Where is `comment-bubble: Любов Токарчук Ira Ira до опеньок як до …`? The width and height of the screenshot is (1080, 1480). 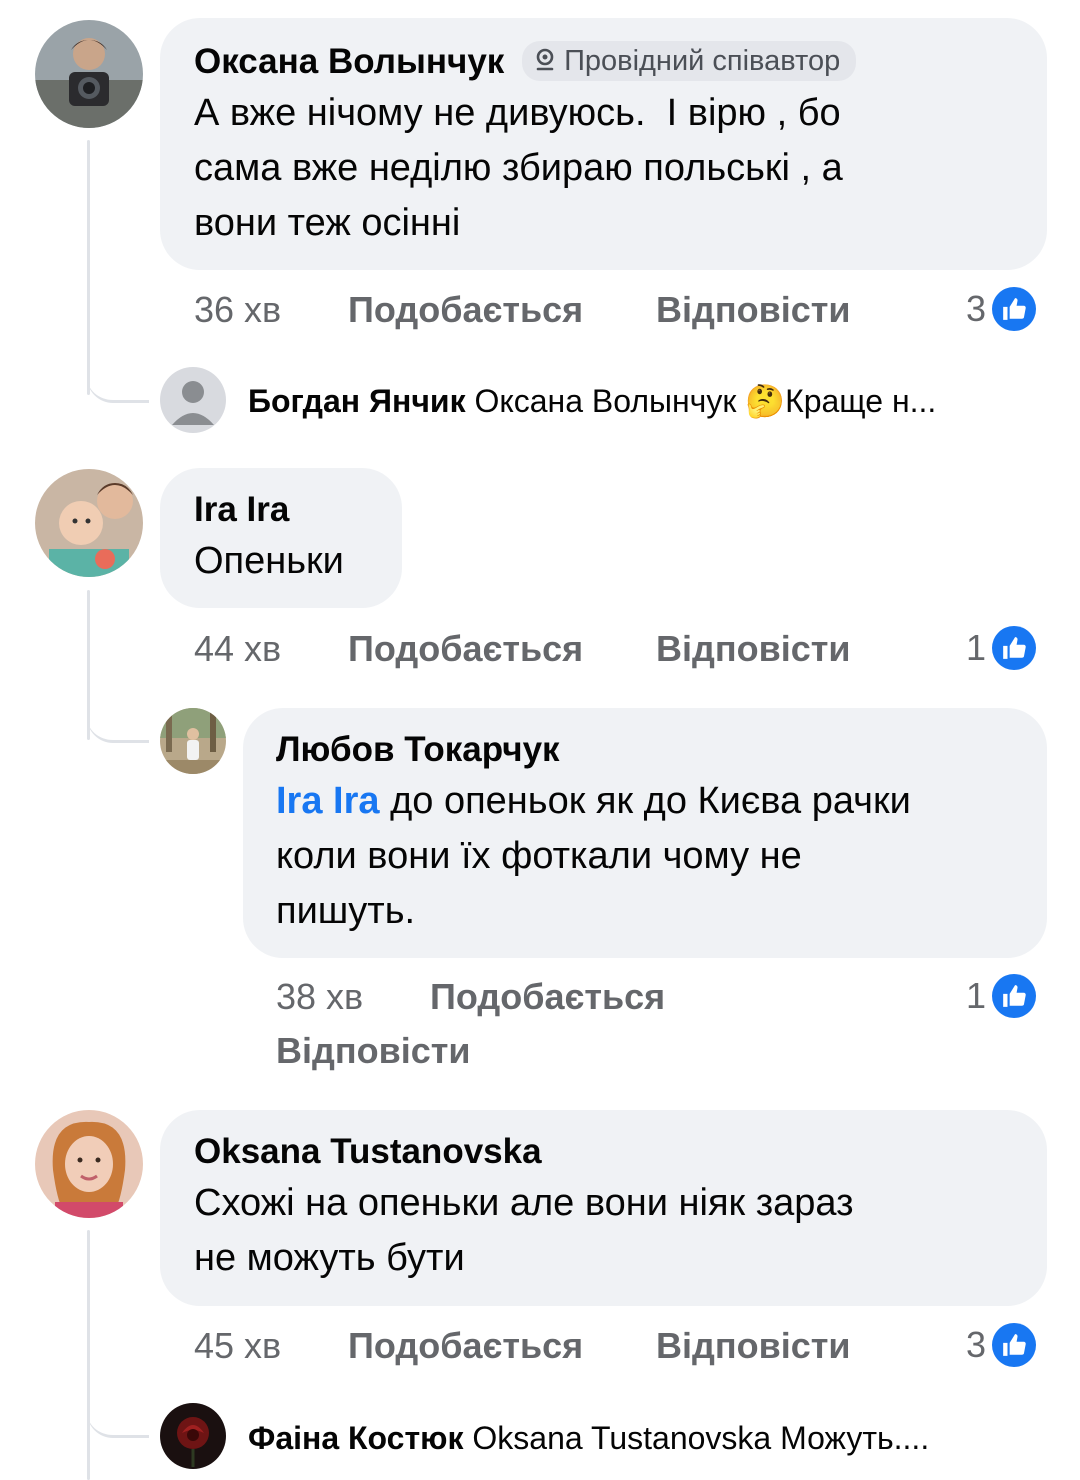
comment-bubble: Любов Токарчук Ira Ira до опеньок як до … is located at coordinates (645, 833).